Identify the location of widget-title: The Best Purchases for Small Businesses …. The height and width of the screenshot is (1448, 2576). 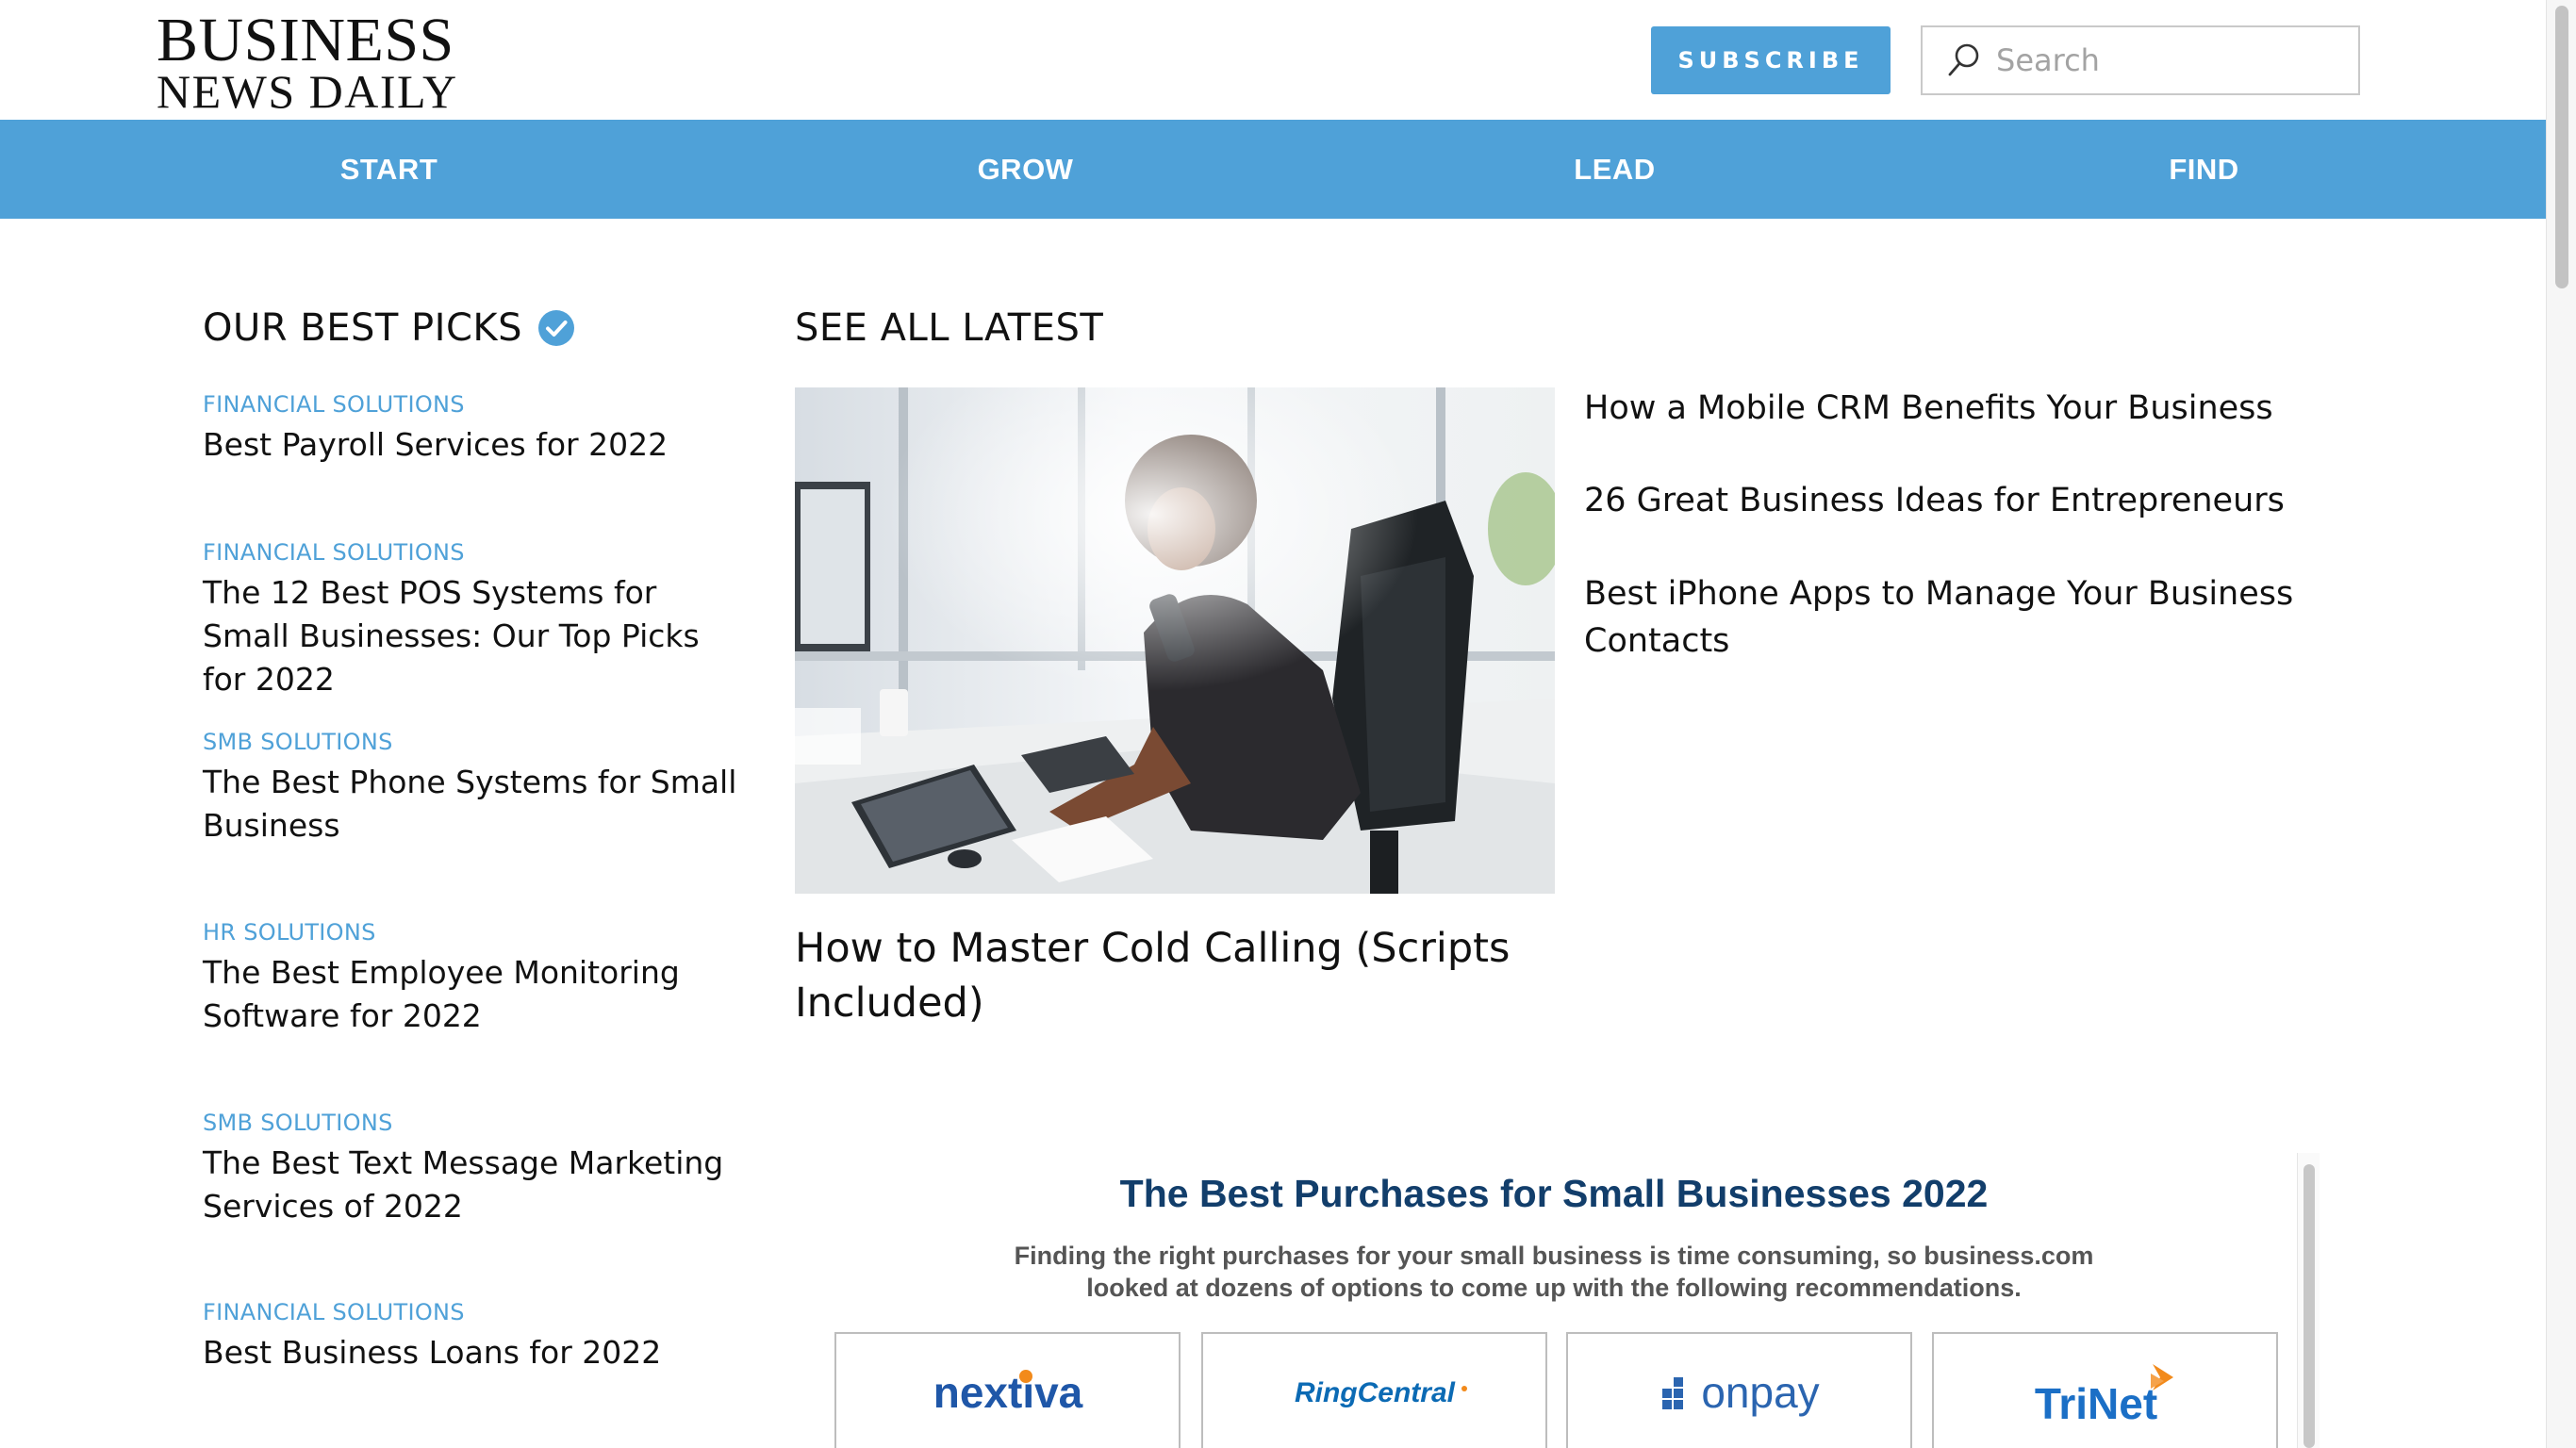
(1554, 1193).